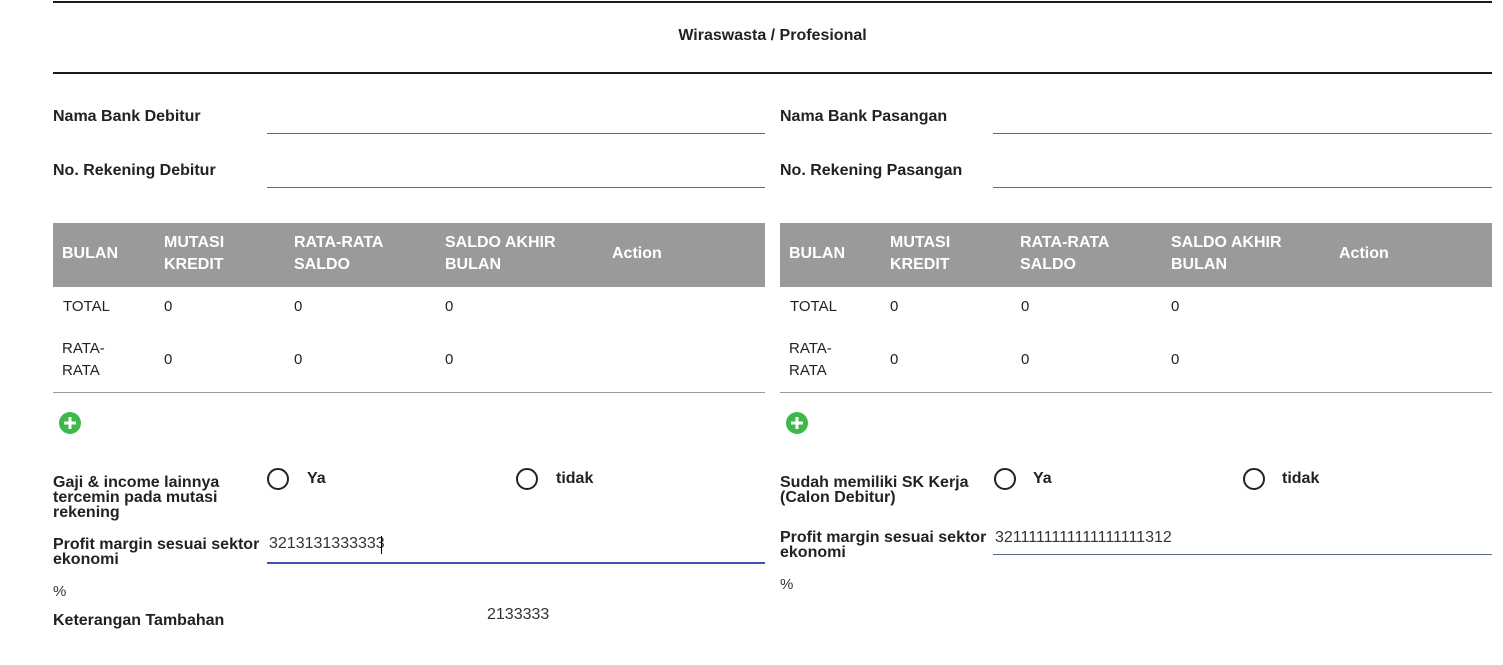 The width and height of the screenshot is (1503, 665). Describe the element at coordinates (871, 170) in the screenshot. I see `rekening-pasangan-label: No. Rekening Pasangan` at that location.